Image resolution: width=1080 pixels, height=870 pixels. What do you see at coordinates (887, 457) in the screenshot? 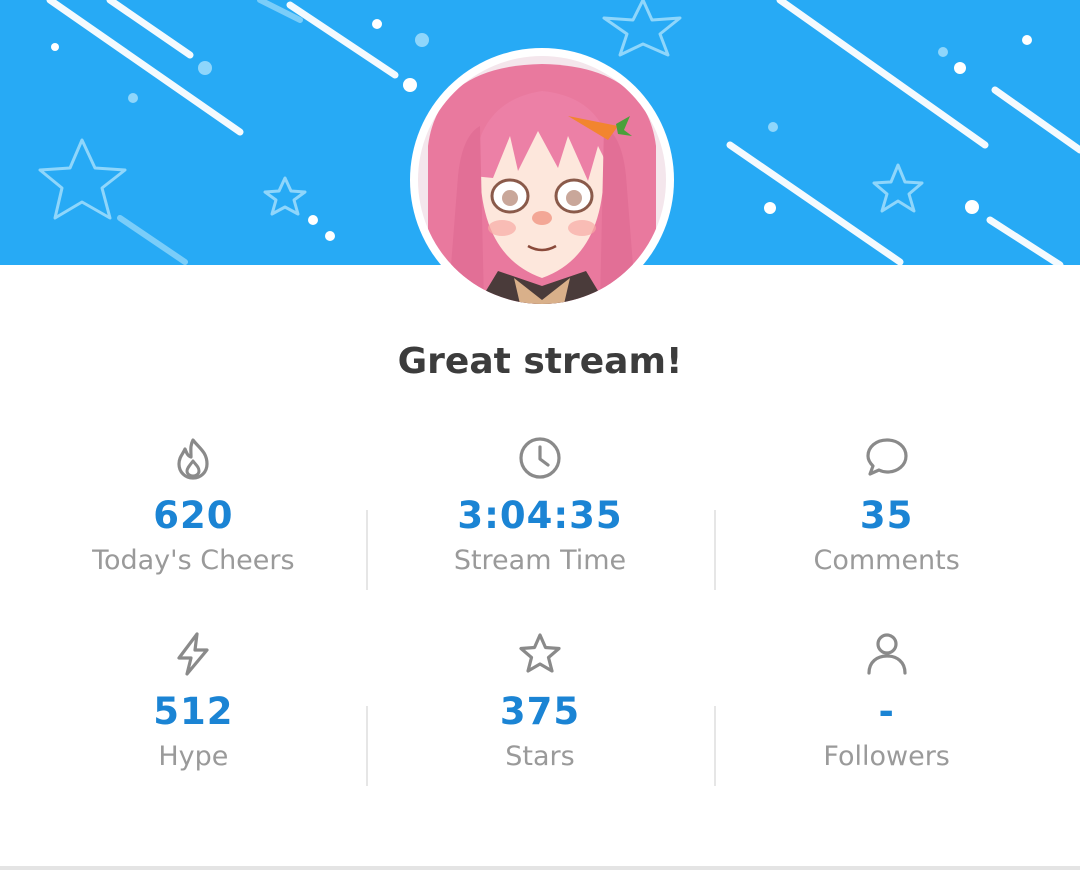
I see `comment-icon` at bounding box center [887, 457].